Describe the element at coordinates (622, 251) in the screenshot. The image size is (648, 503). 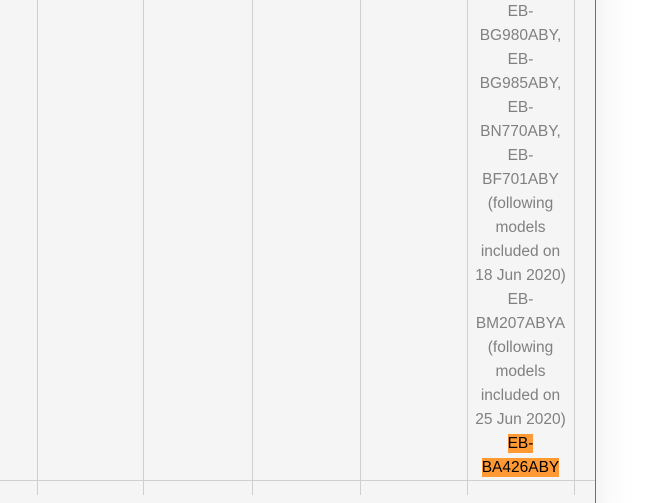
I see `page-outside-margin` at that location.